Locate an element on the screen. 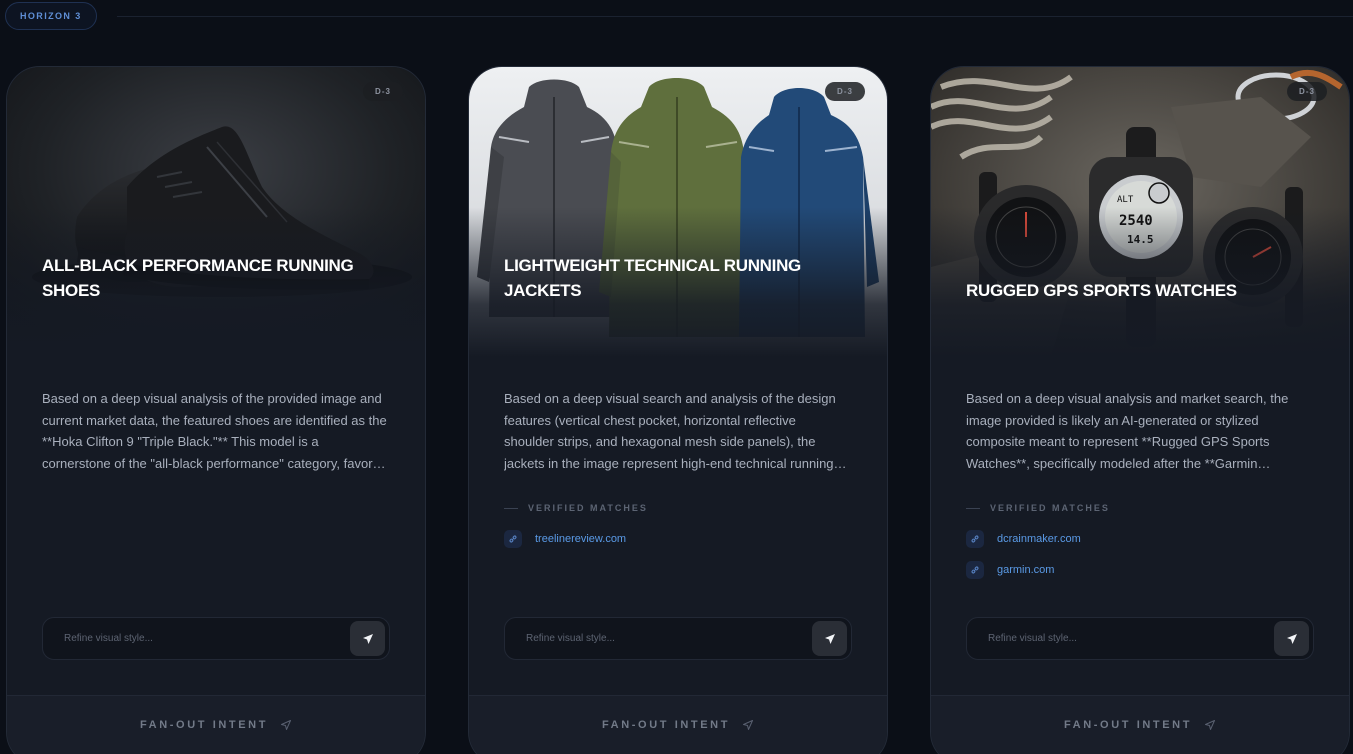 The image size is (1353, 754). verified-matches: VERIFIED MATCHES treelinereview.com is located at coordinates (678, 524).